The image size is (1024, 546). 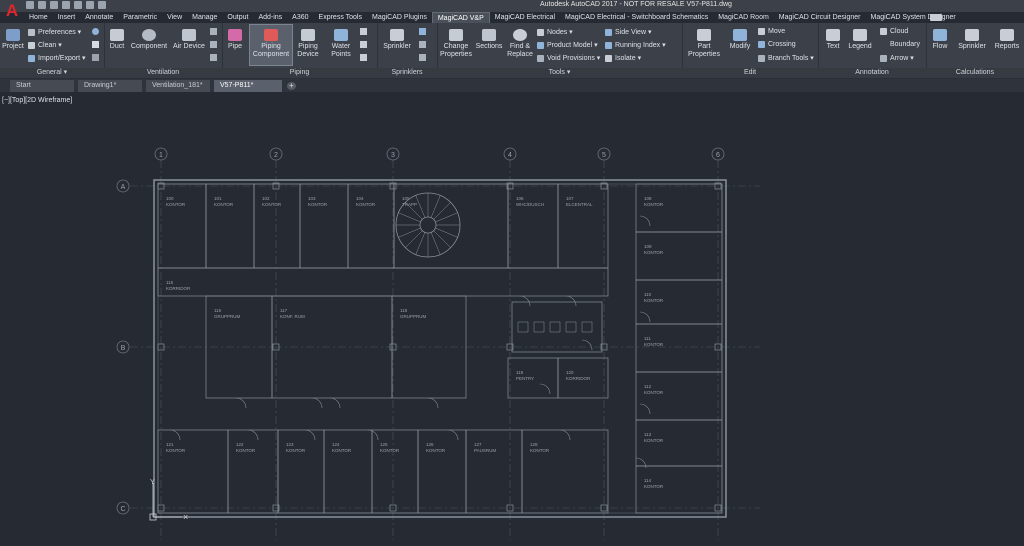 I want to click on running-index-button: Running Index ▾, so click(x=635, y=45).